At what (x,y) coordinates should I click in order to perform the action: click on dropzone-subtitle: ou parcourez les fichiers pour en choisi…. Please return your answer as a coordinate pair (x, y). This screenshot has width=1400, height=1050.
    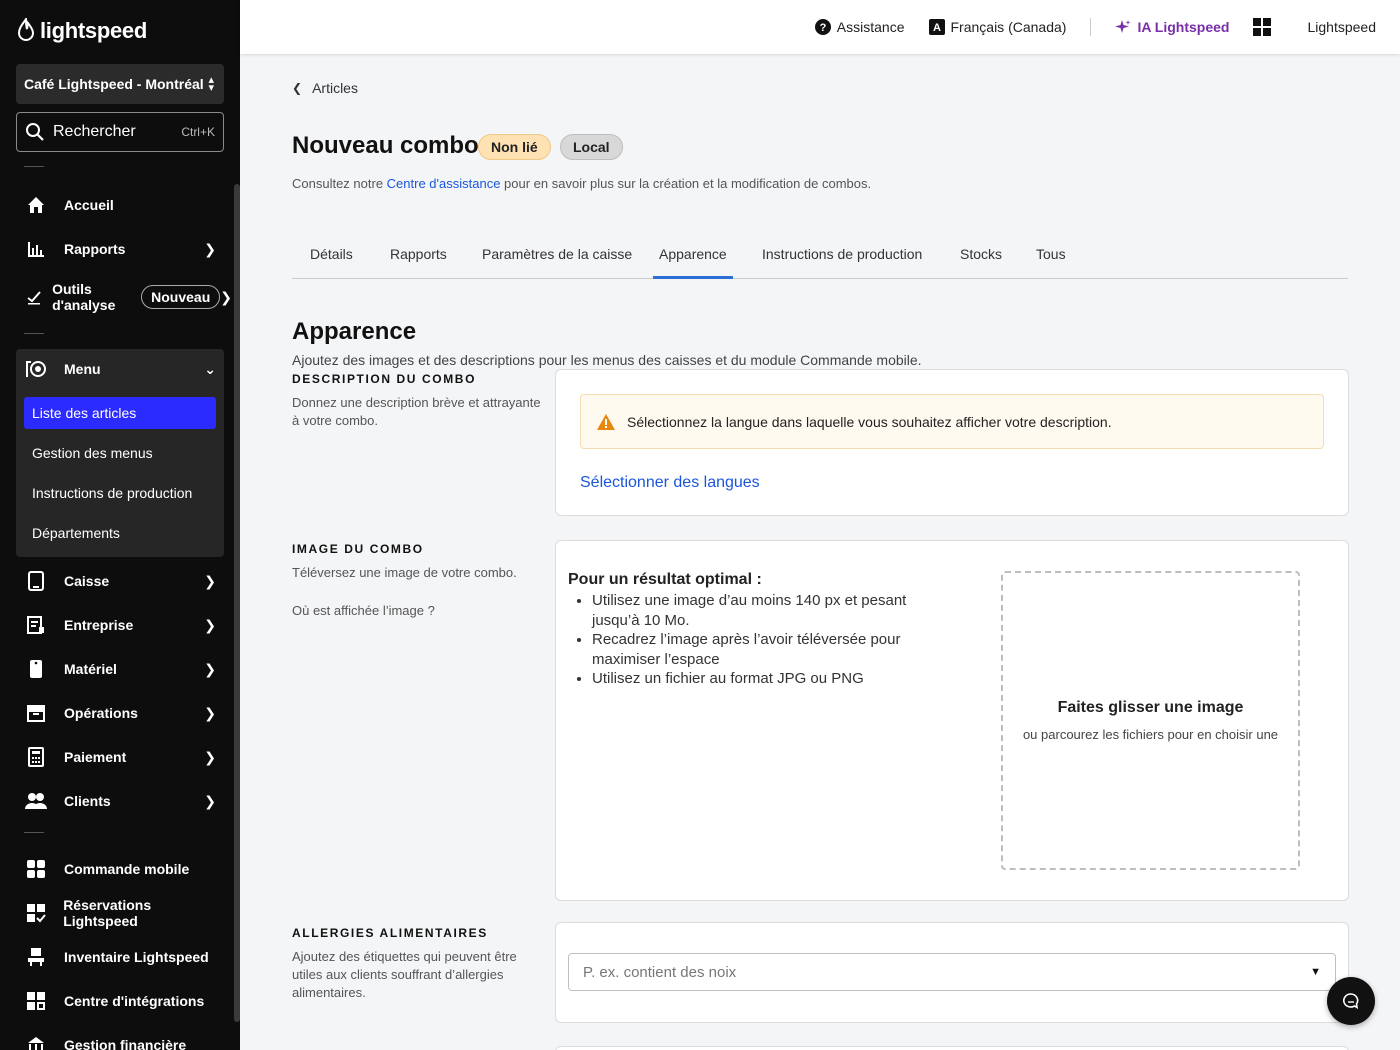
    Looking at the image, I should click on (1150, 734).